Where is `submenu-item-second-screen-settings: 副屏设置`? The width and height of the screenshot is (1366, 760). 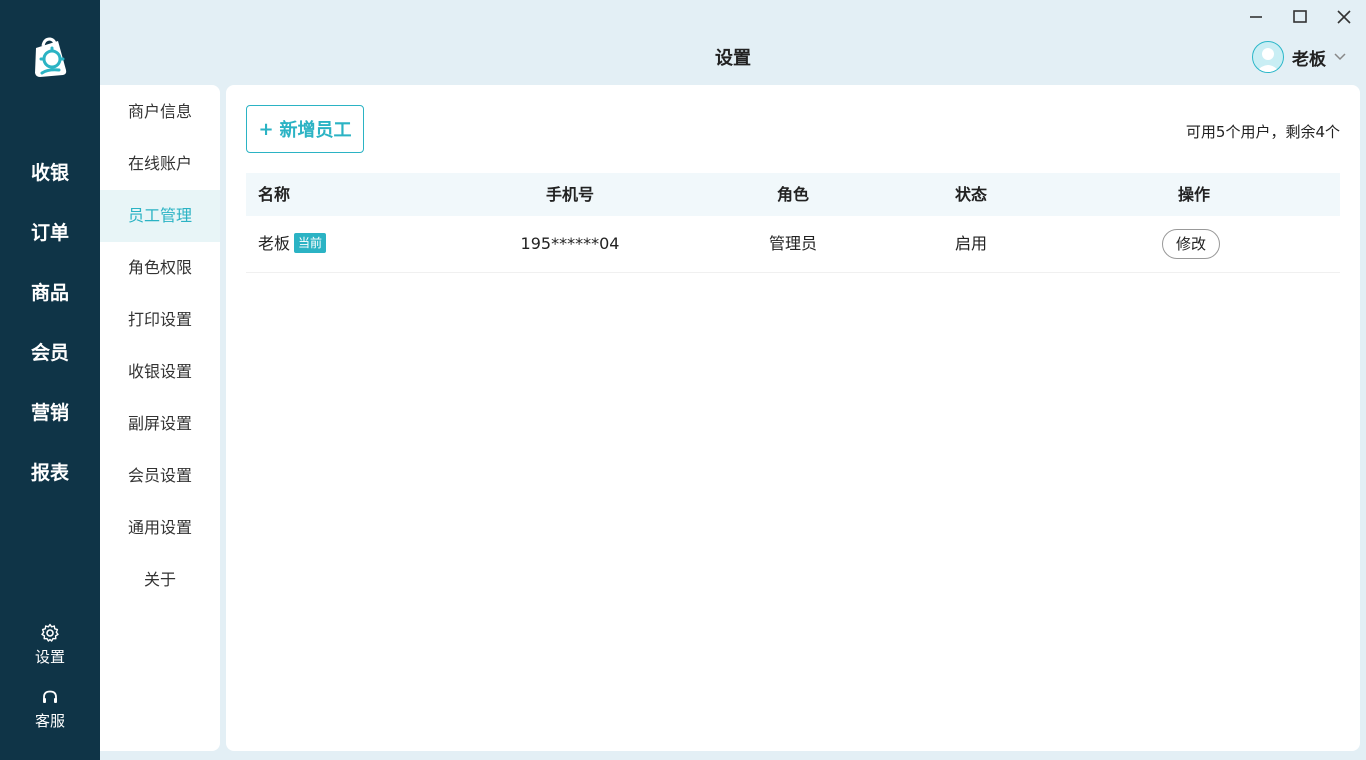 submenu-item-second-screen-settings: 副屏设置 is located at coordinates (160, 424).